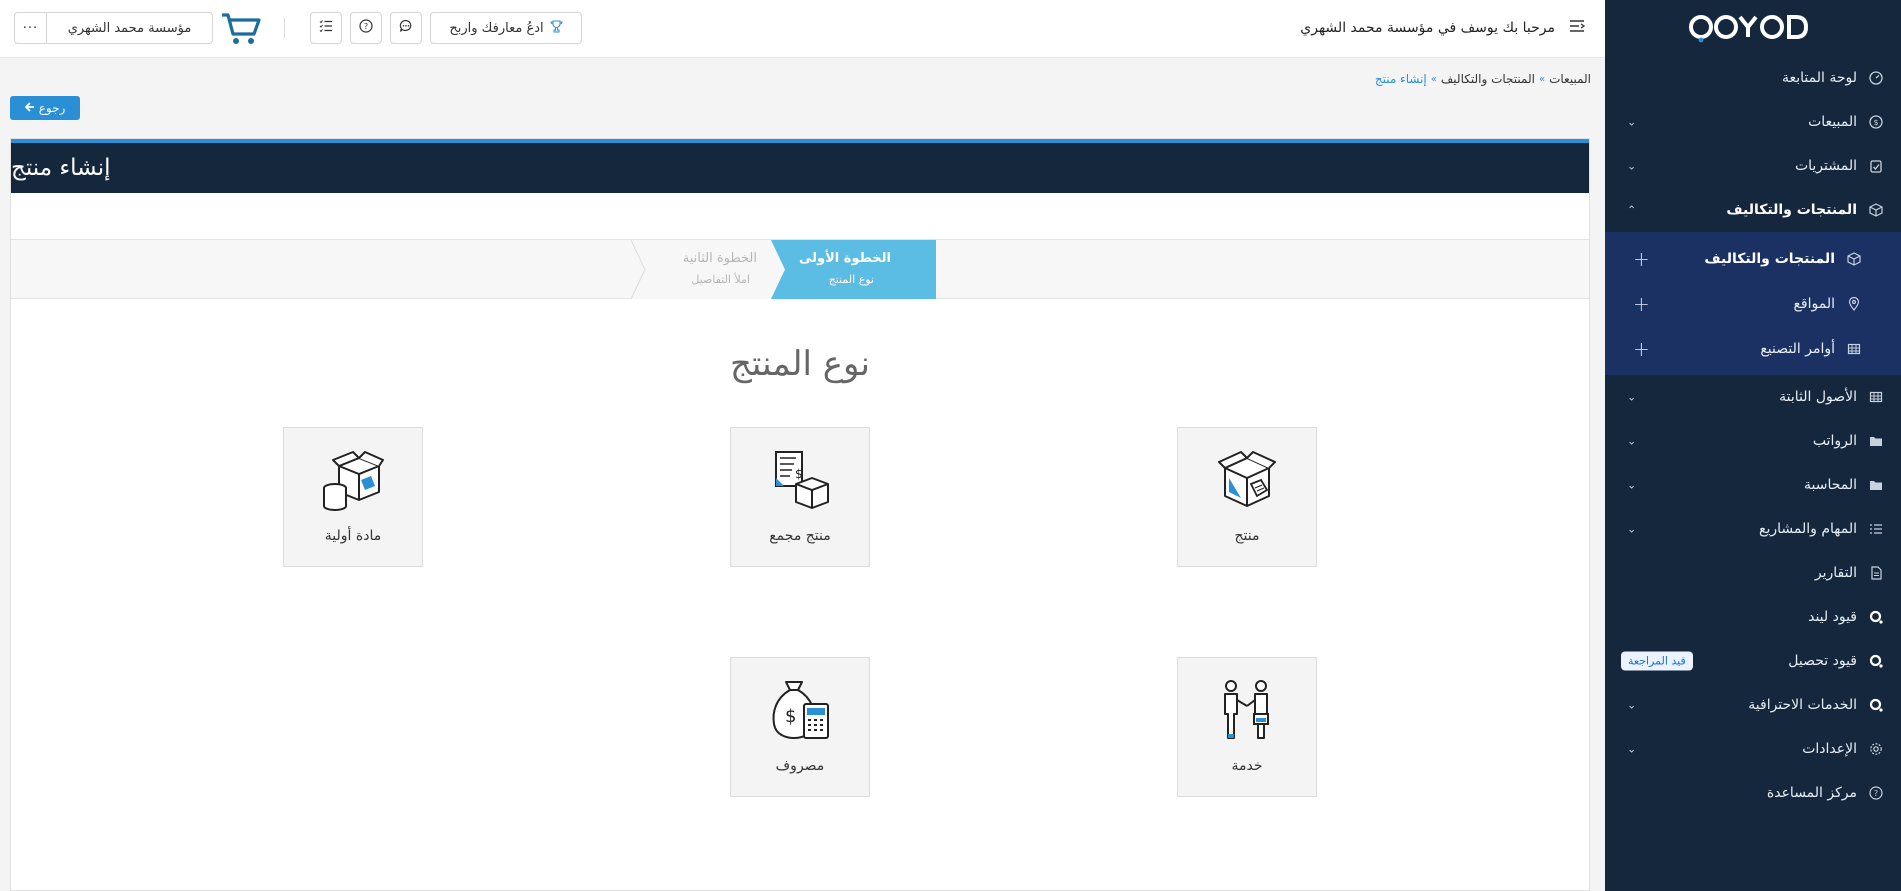 This screenshot has width=1901, height=891. I want to click on product-type-card: منتج, so click(1247, 497).